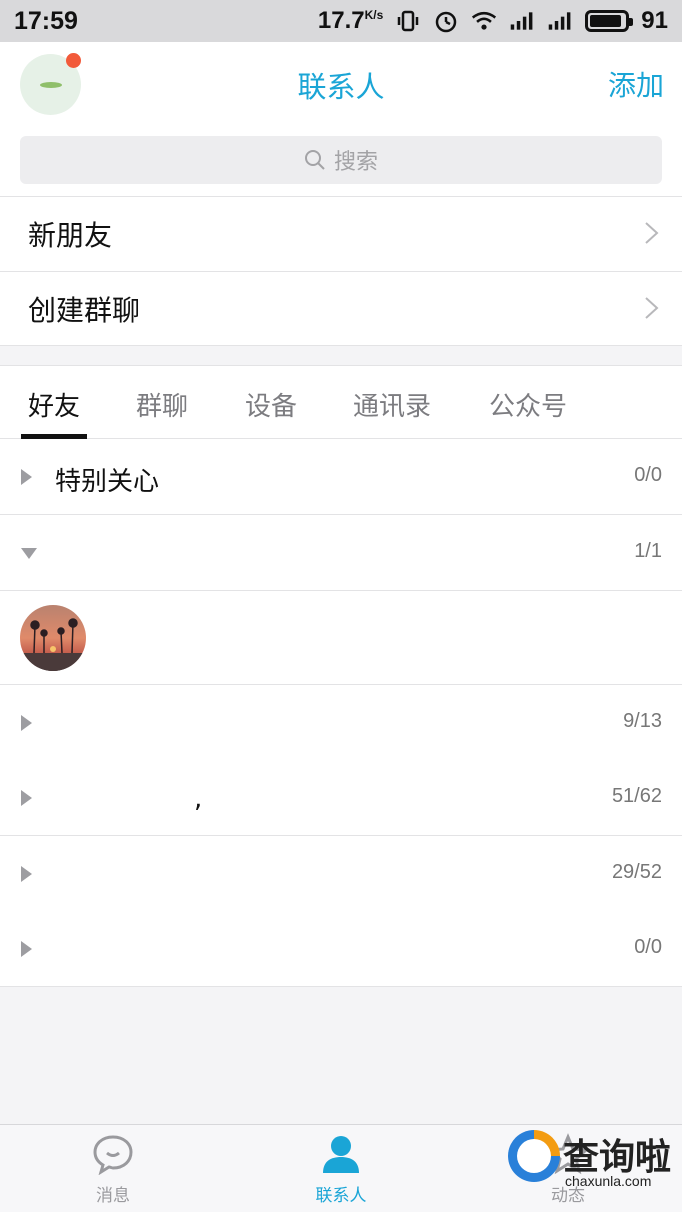  What do you see at coordinates (107, 482) in the screenshot?
I see `group-name: 特别关心` at bounding box center [107, 482].